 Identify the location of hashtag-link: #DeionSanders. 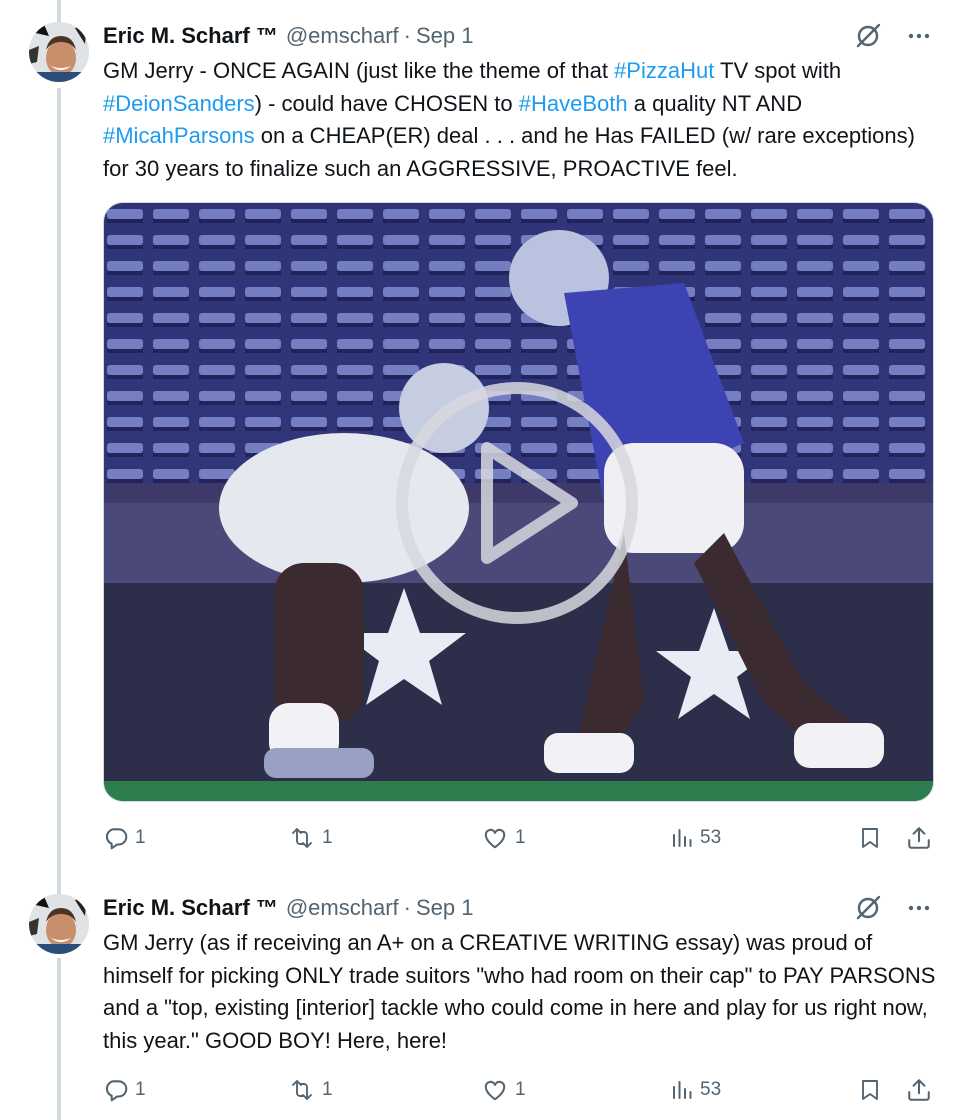
(179, 103).